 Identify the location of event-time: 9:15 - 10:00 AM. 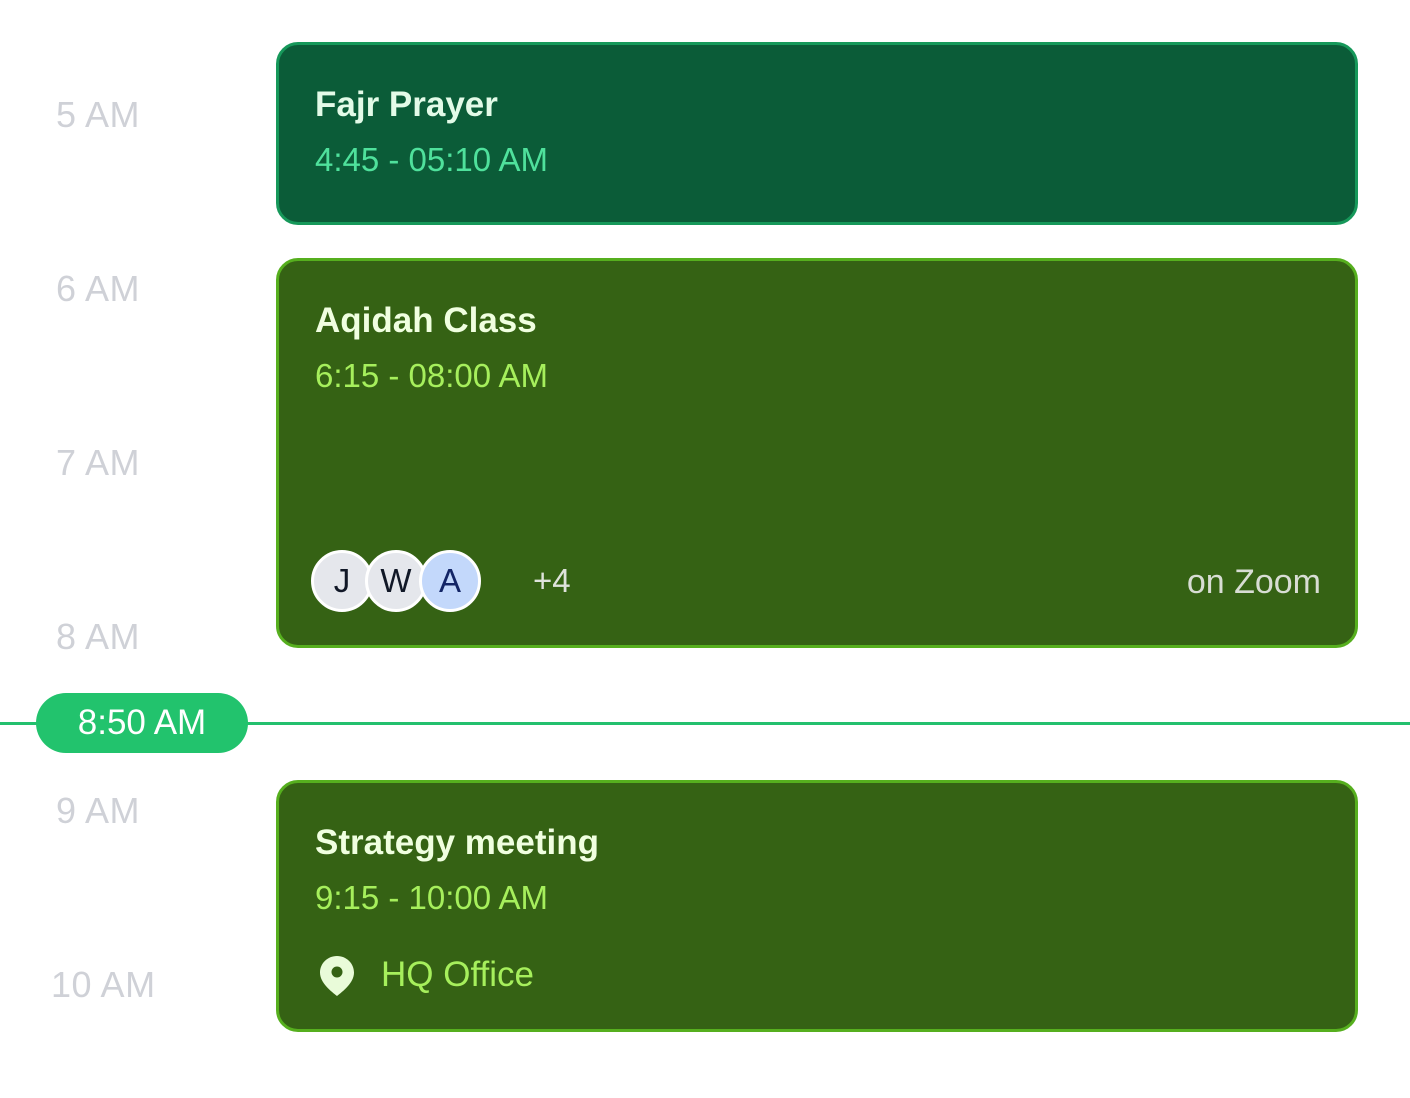
(431, 897).